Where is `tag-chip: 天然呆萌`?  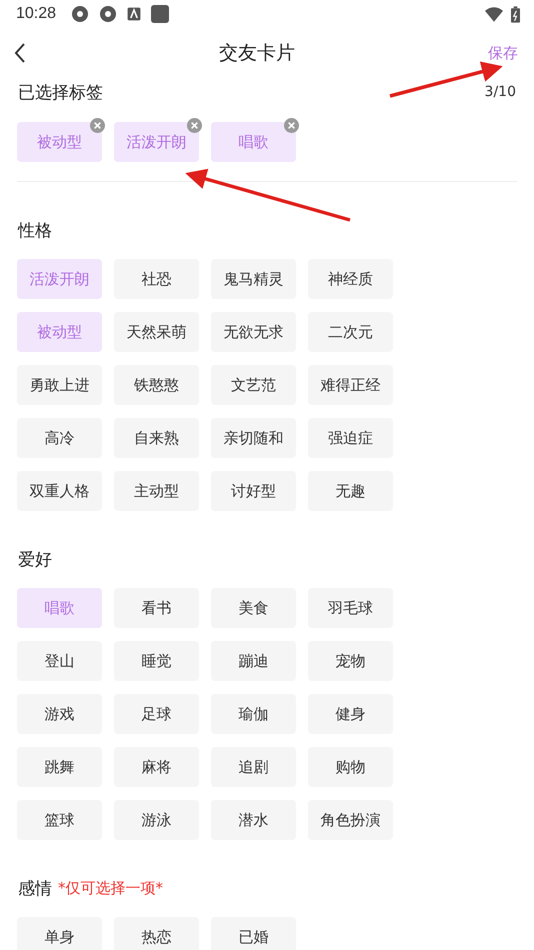 tag-chip: 天然呆萌 is located at coordinates (156, 332).